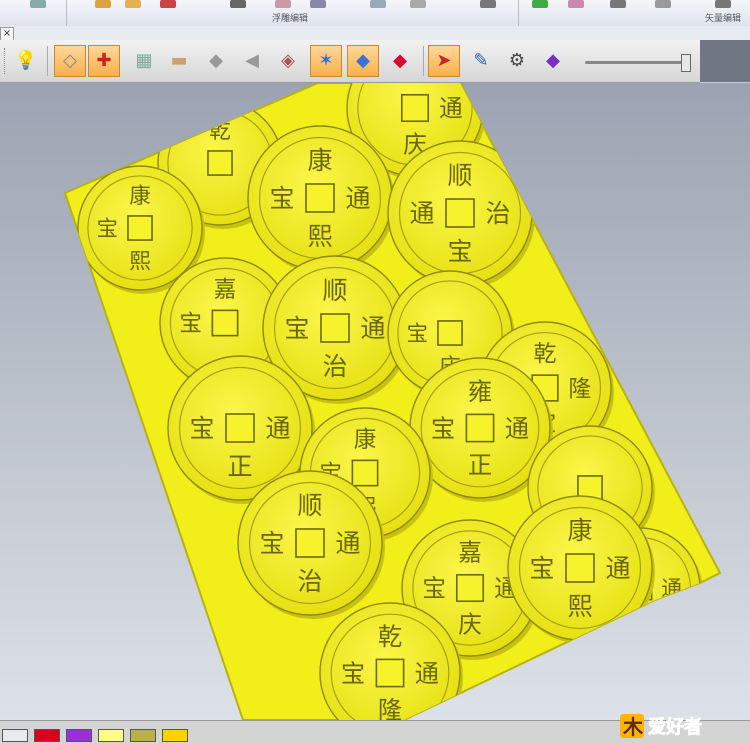 The width and height of the screenshot is (750, 743). I want to click on tool-button: ◀, so click(252, 61).